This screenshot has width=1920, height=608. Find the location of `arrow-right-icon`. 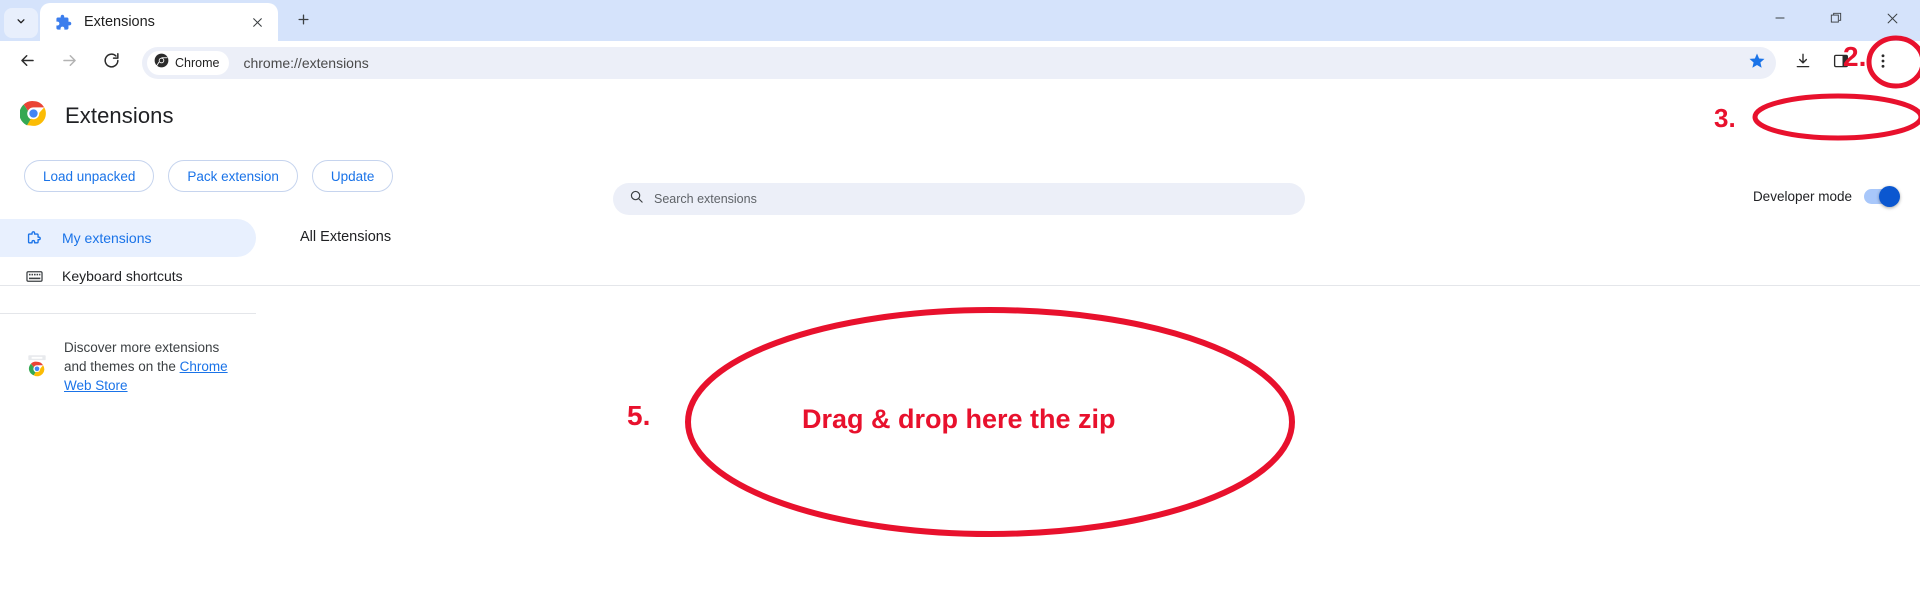

arrow-right-icon is located at coordinates (69, 63).